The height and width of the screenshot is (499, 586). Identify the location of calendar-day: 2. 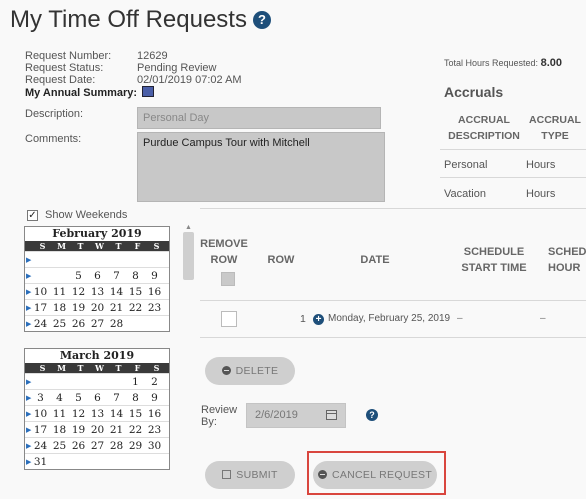
(154, 381).